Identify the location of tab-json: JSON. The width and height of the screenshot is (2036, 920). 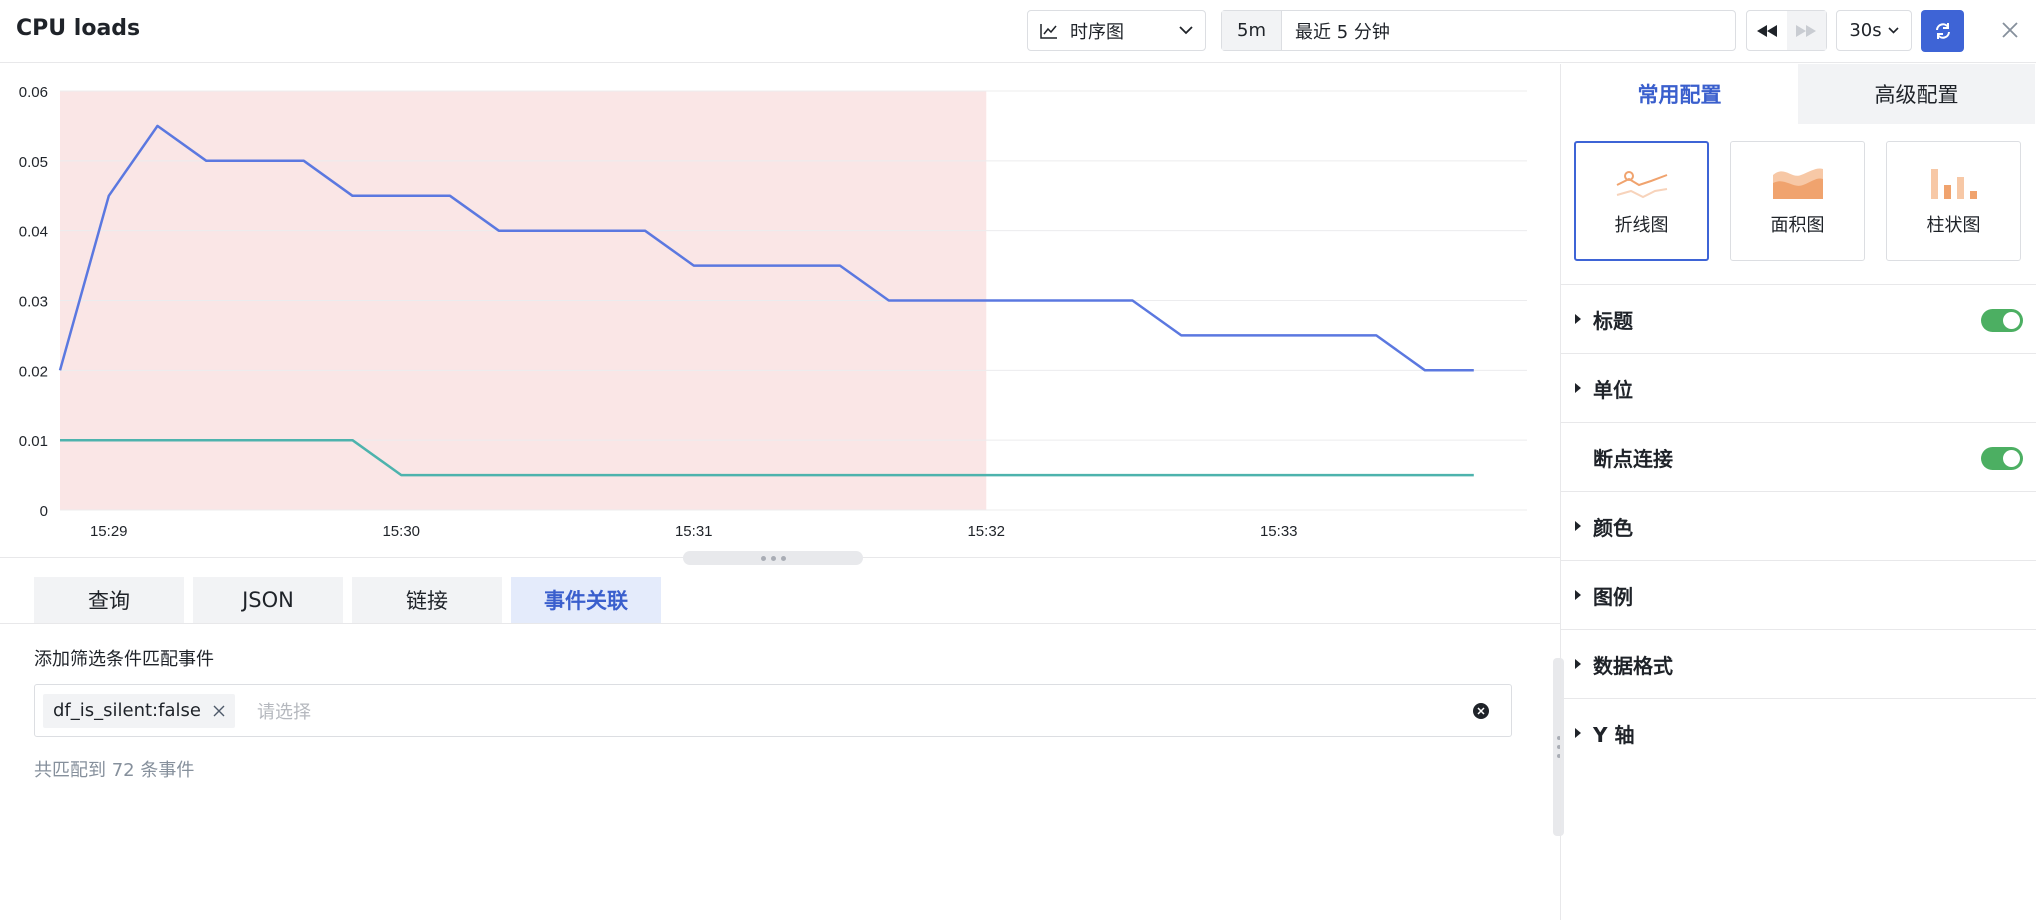
(268, 600).